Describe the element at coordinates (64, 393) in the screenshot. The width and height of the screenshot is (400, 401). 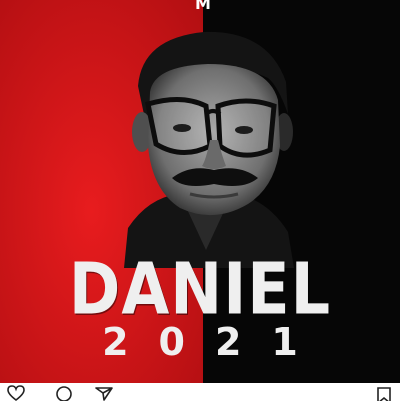
I see `comment-icon` at that location.